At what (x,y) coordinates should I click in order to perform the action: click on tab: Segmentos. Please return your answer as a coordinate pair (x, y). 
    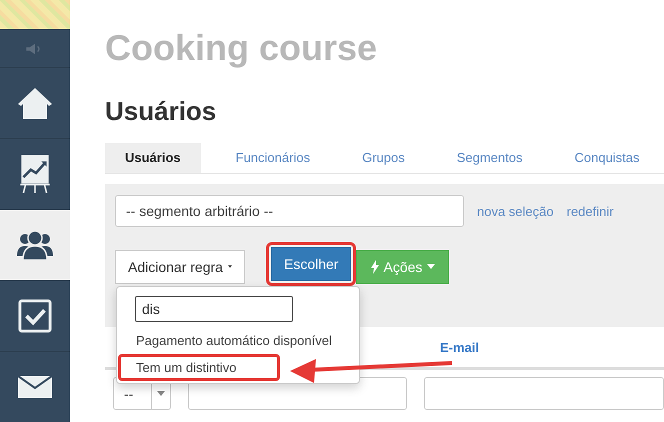
    Looking at the image, I should click on (489, 158).